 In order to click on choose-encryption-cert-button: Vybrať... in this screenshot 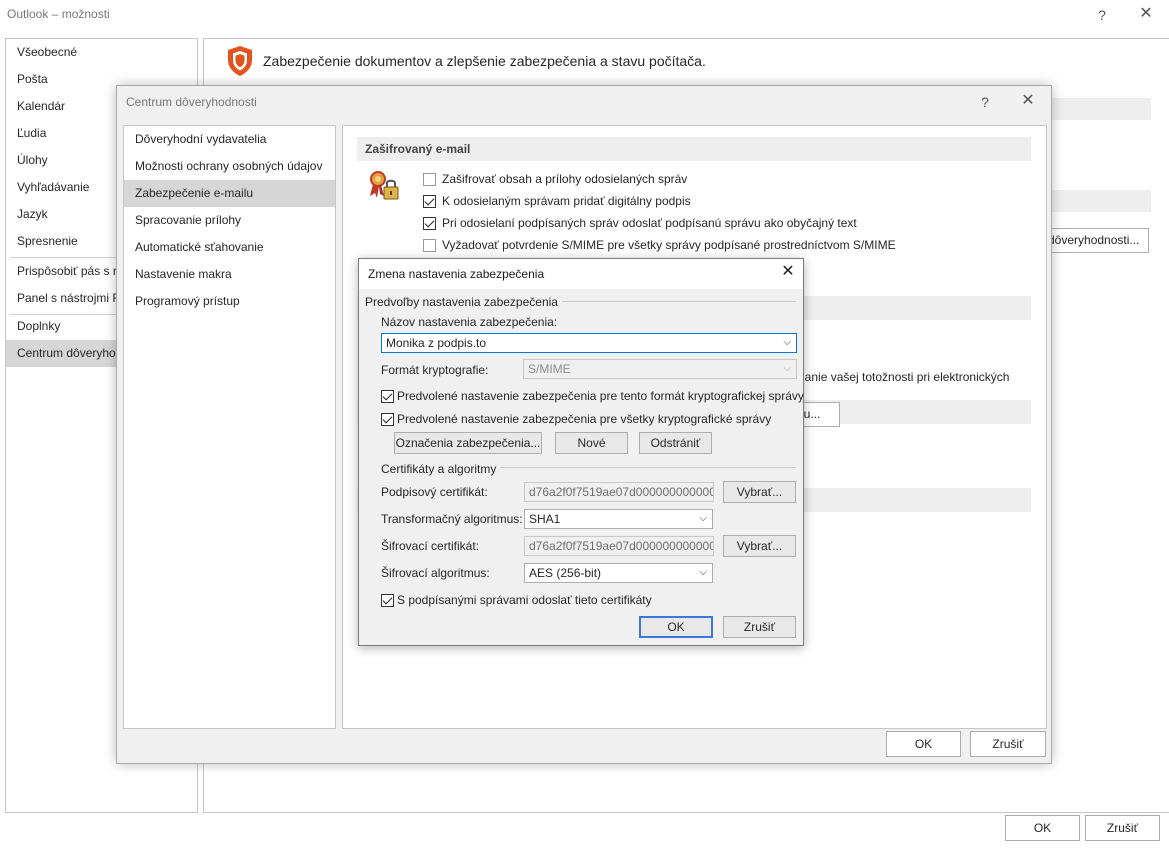, I will do `click(759, 546)`.